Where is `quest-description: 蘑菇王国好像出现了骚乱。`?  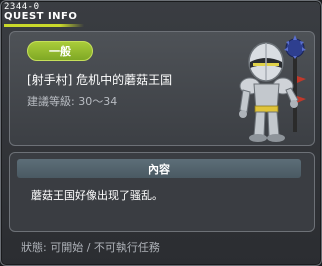 quest-description: 蘑菇王国好像出现了骚乱。 is located at coordinates (97, 195).